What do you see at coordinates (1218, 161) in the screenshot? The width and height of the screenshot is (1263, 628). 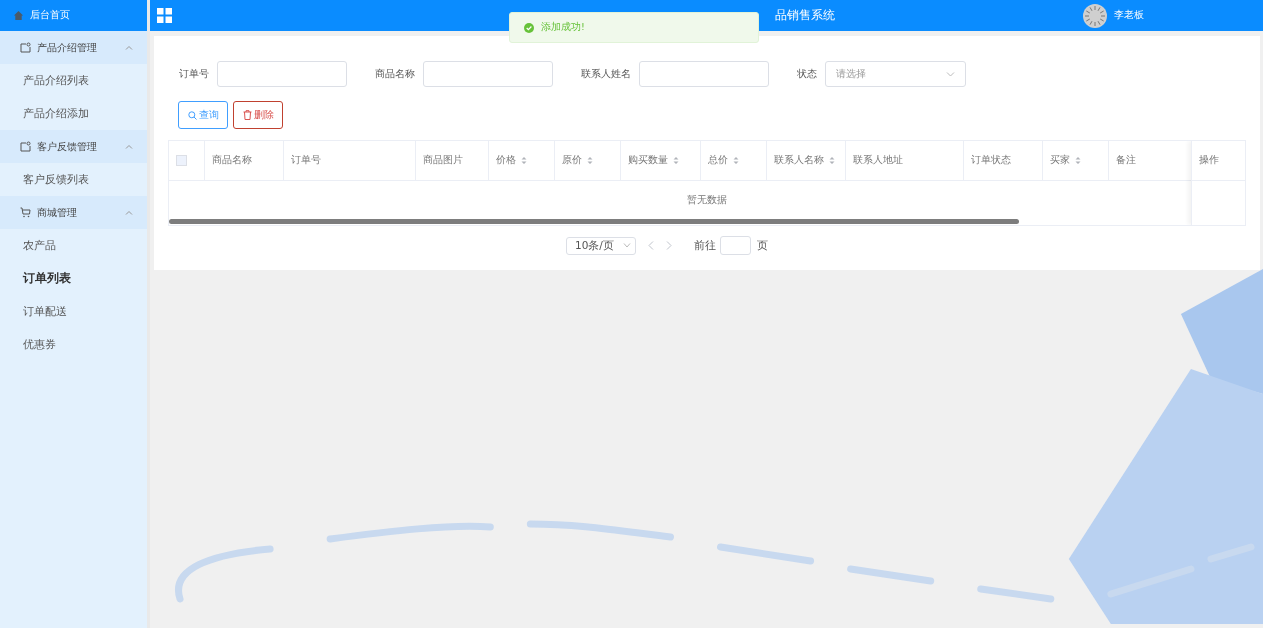 I see `column-header: 操作` at bounding box center [1218, 161].